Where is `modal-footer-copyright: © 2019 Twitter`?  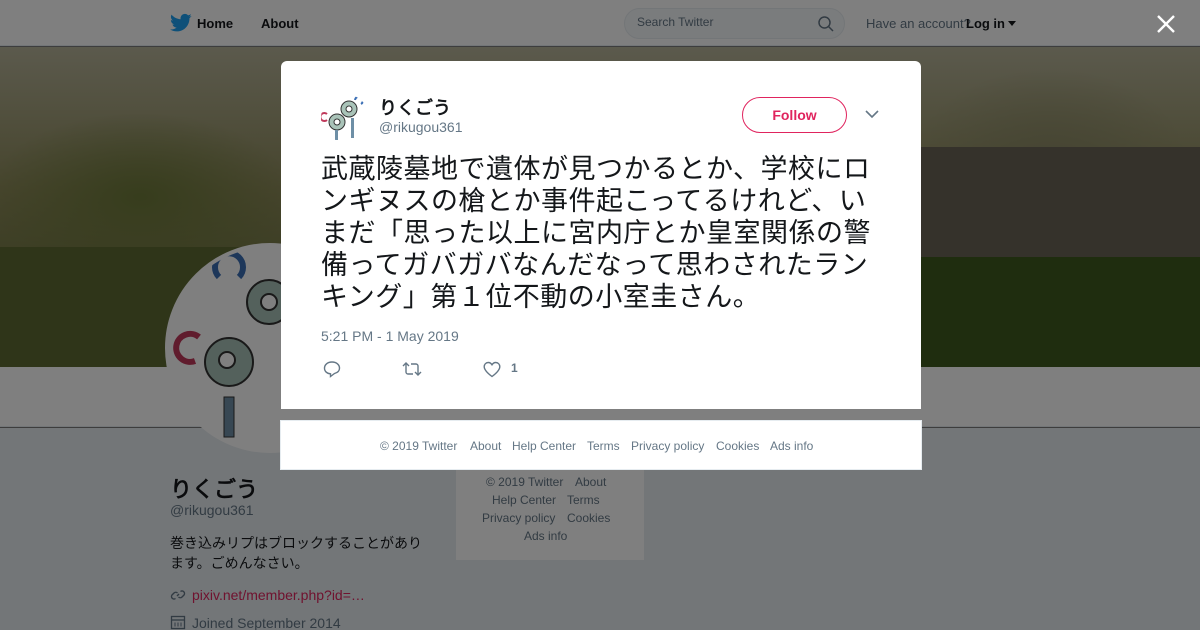 modal-footer-copyright: © 2019 Twitter is located at coordinates (419, 446).